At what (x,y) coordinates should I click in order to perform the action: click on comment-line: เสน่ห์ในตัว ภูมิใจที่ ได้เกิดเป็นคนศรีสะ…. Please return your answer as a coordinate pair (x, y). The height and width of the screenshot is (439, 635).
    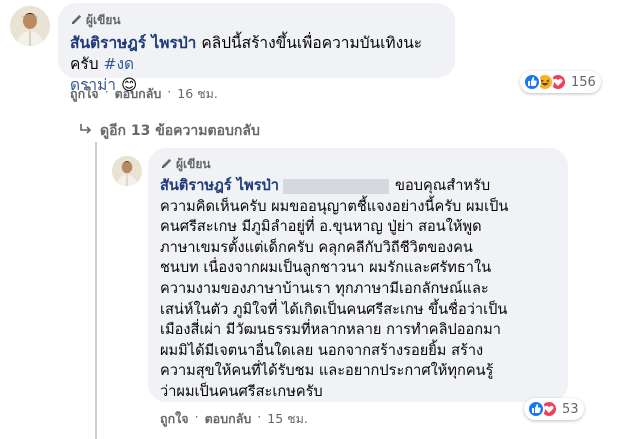
    Looking at the image, I should click on (334, 309).